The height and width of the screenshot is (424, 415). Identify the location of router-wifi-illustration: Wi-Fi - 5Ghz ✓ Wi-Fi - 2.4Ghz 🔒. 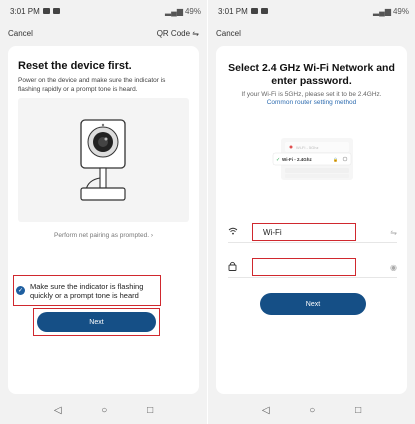
(312, 159).